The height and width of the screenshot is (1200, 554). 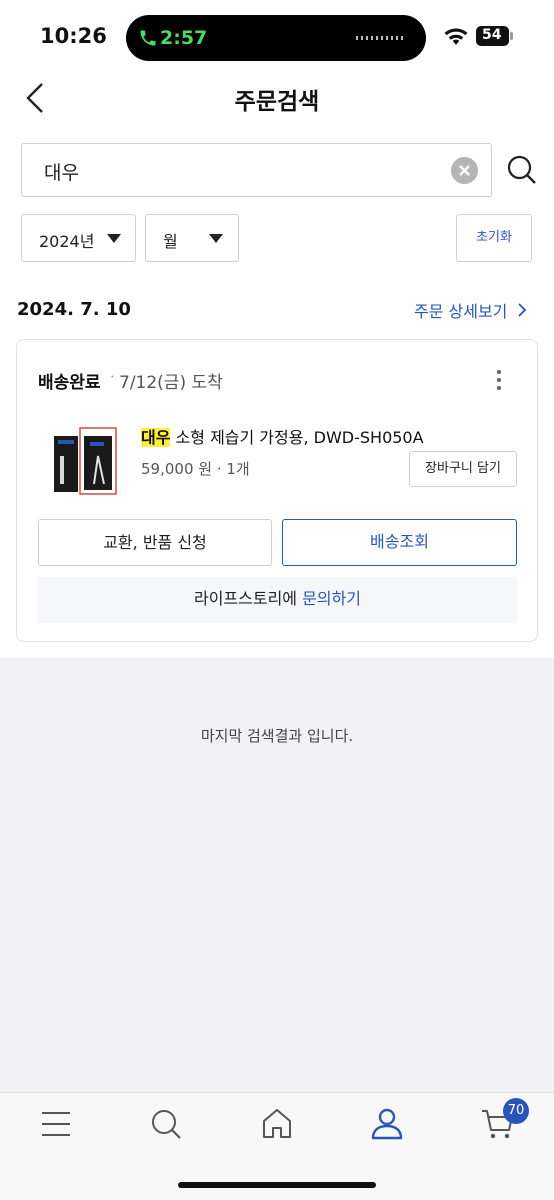 What do you see at coordinates (297, 437) in the screenshot?
I see `product-name-rest: 소형 제습기 가정용, DWD-SH050A` at bounding box center [297, 437].